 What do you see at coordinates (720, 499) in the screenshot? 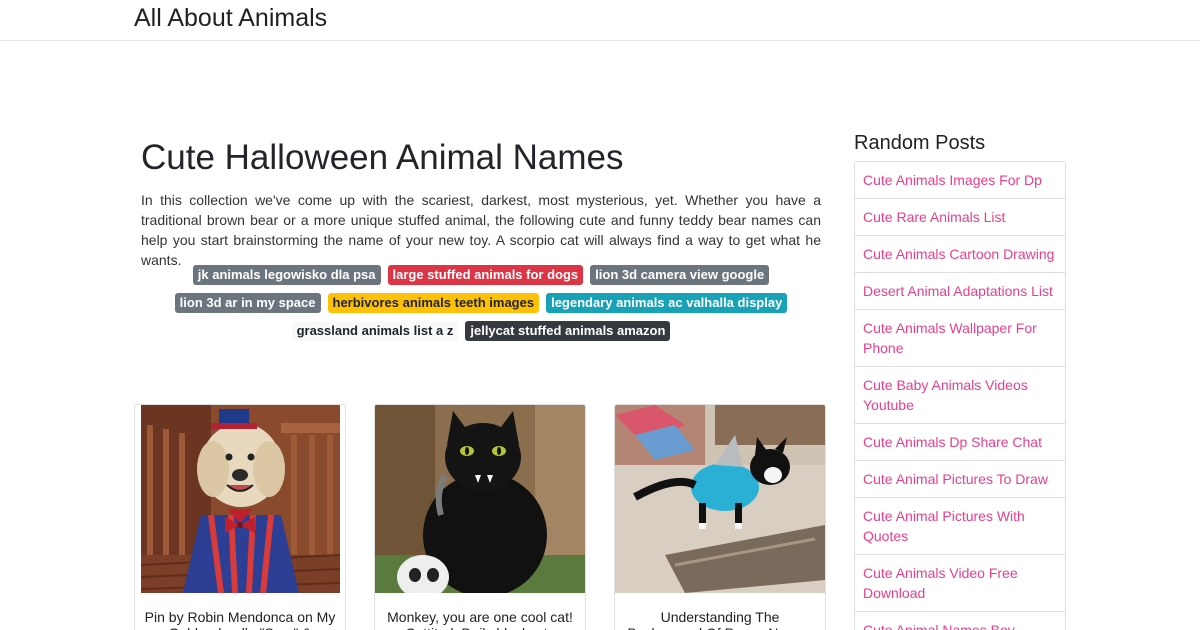
I see `card-image-shark-cat` at bounding box center [720, 499].